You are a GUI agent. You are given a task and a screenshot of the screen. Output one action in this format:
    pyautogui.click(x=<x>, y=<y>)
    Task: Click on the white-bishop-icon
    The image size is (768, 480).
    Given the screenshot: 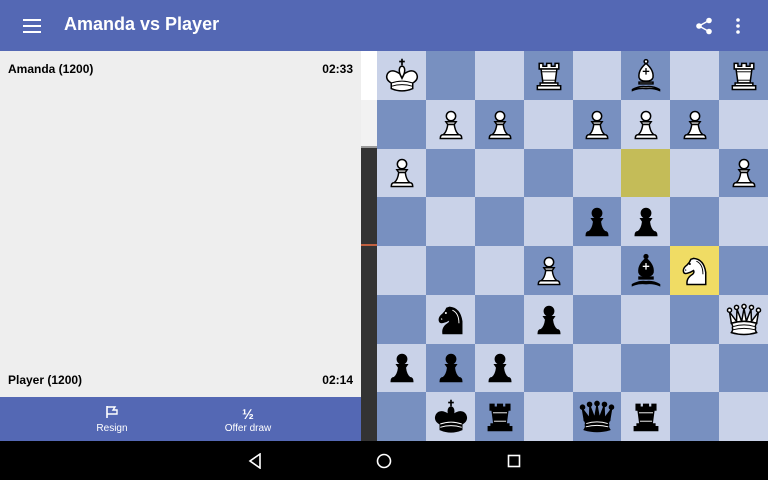 What is the action you would take?
    pyautogui.click(x=646, y=76)
    